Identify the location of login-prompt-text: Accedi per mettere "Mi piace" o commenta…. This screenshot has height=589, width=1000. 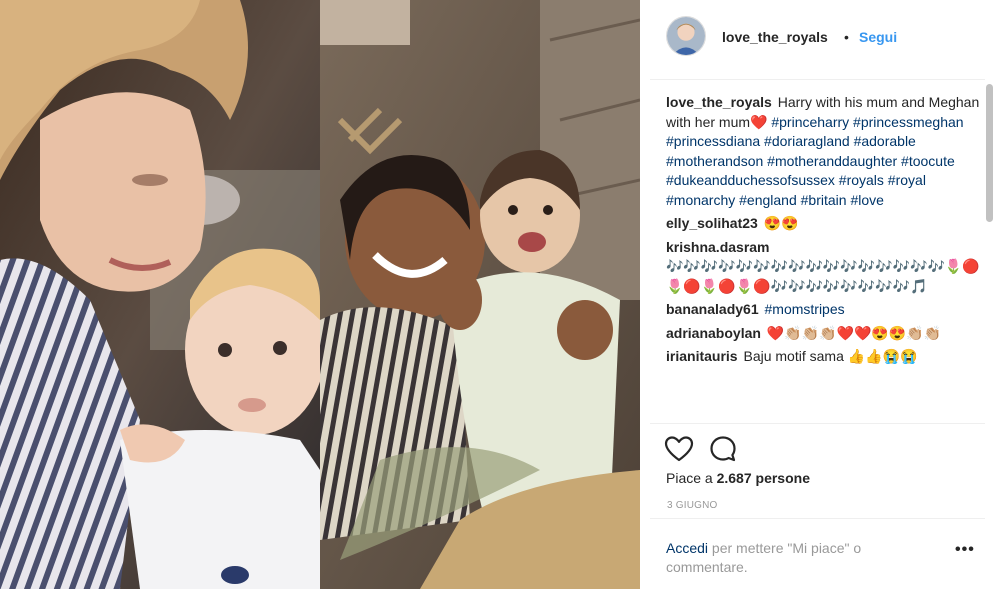
(796, 558).